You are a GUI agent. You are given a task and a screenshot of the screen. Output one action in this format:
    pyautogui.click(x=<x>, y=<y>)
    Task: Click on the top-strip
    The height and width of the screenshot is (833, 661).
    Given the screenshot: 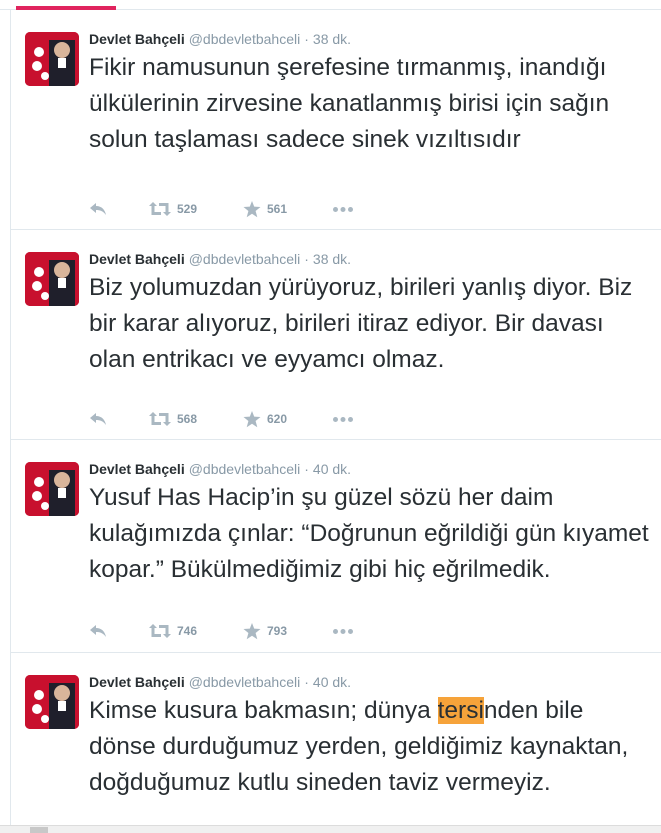 What is the action you would take?
    pyautogui.click(x=330, y=5)
    